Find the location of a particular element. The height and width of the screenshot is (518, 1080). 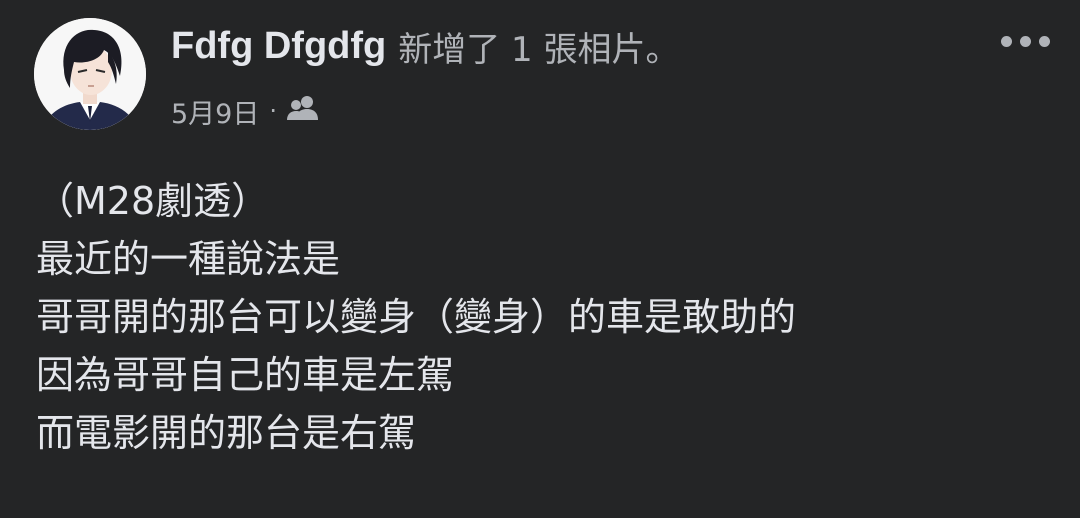

post-header: Fdfg Dfgdfg 新增了 1 張相片。 is located at coordinates (425, 46).